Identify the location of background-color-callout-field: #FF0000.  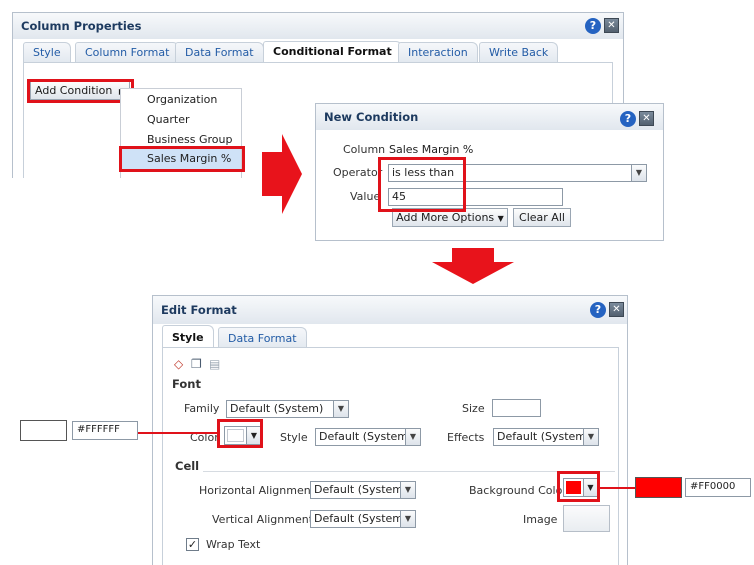
(718, 487).